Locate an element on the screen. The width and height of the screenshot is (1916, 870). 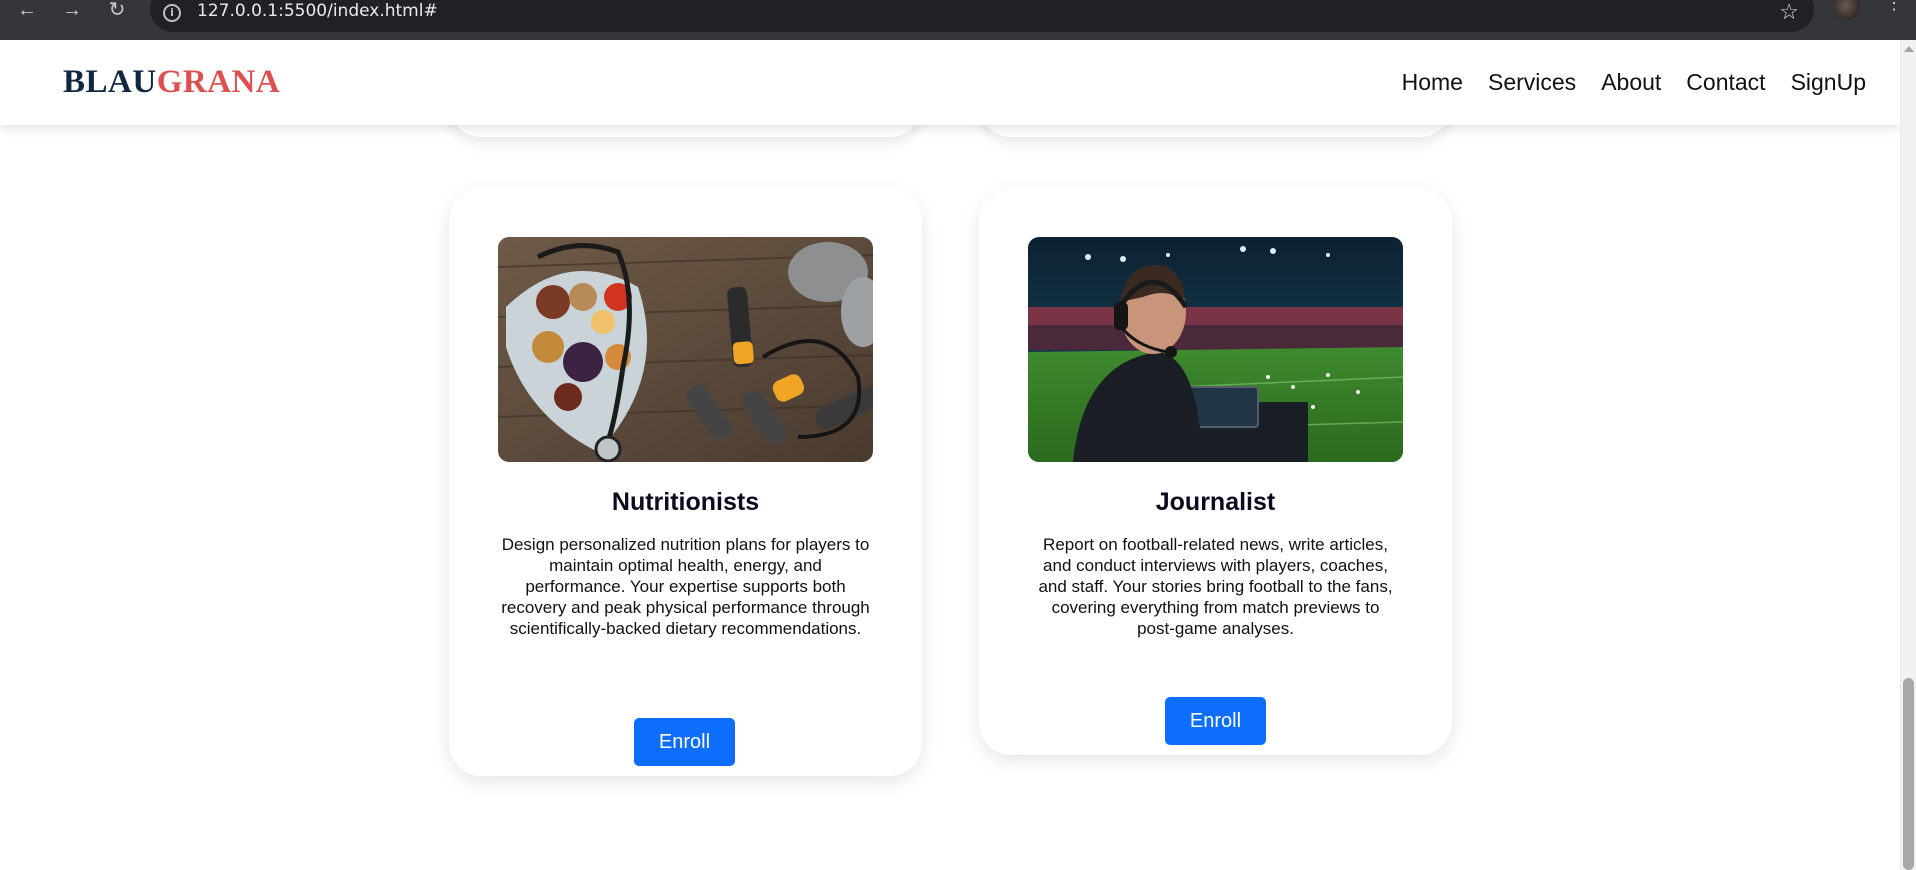
nav-link-signup: SignUp is located at coordinates (1828, 82).